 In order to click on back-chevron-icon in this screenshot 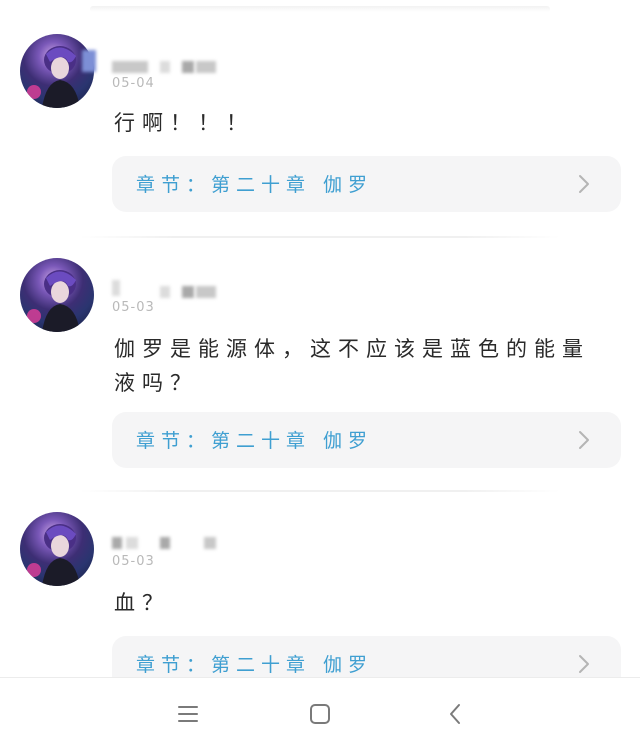, I will do `click(456, 714)`.